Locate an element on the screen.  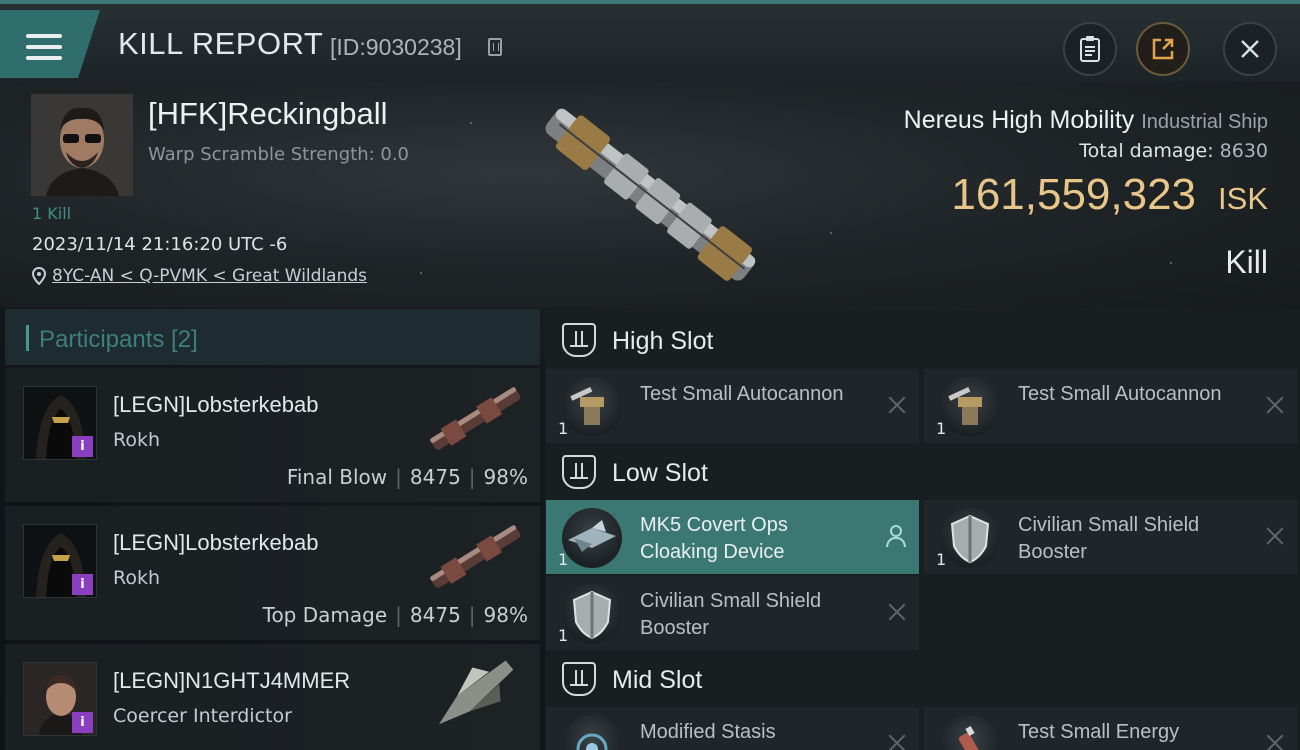
share-button is located at coordinates (1163, 49).